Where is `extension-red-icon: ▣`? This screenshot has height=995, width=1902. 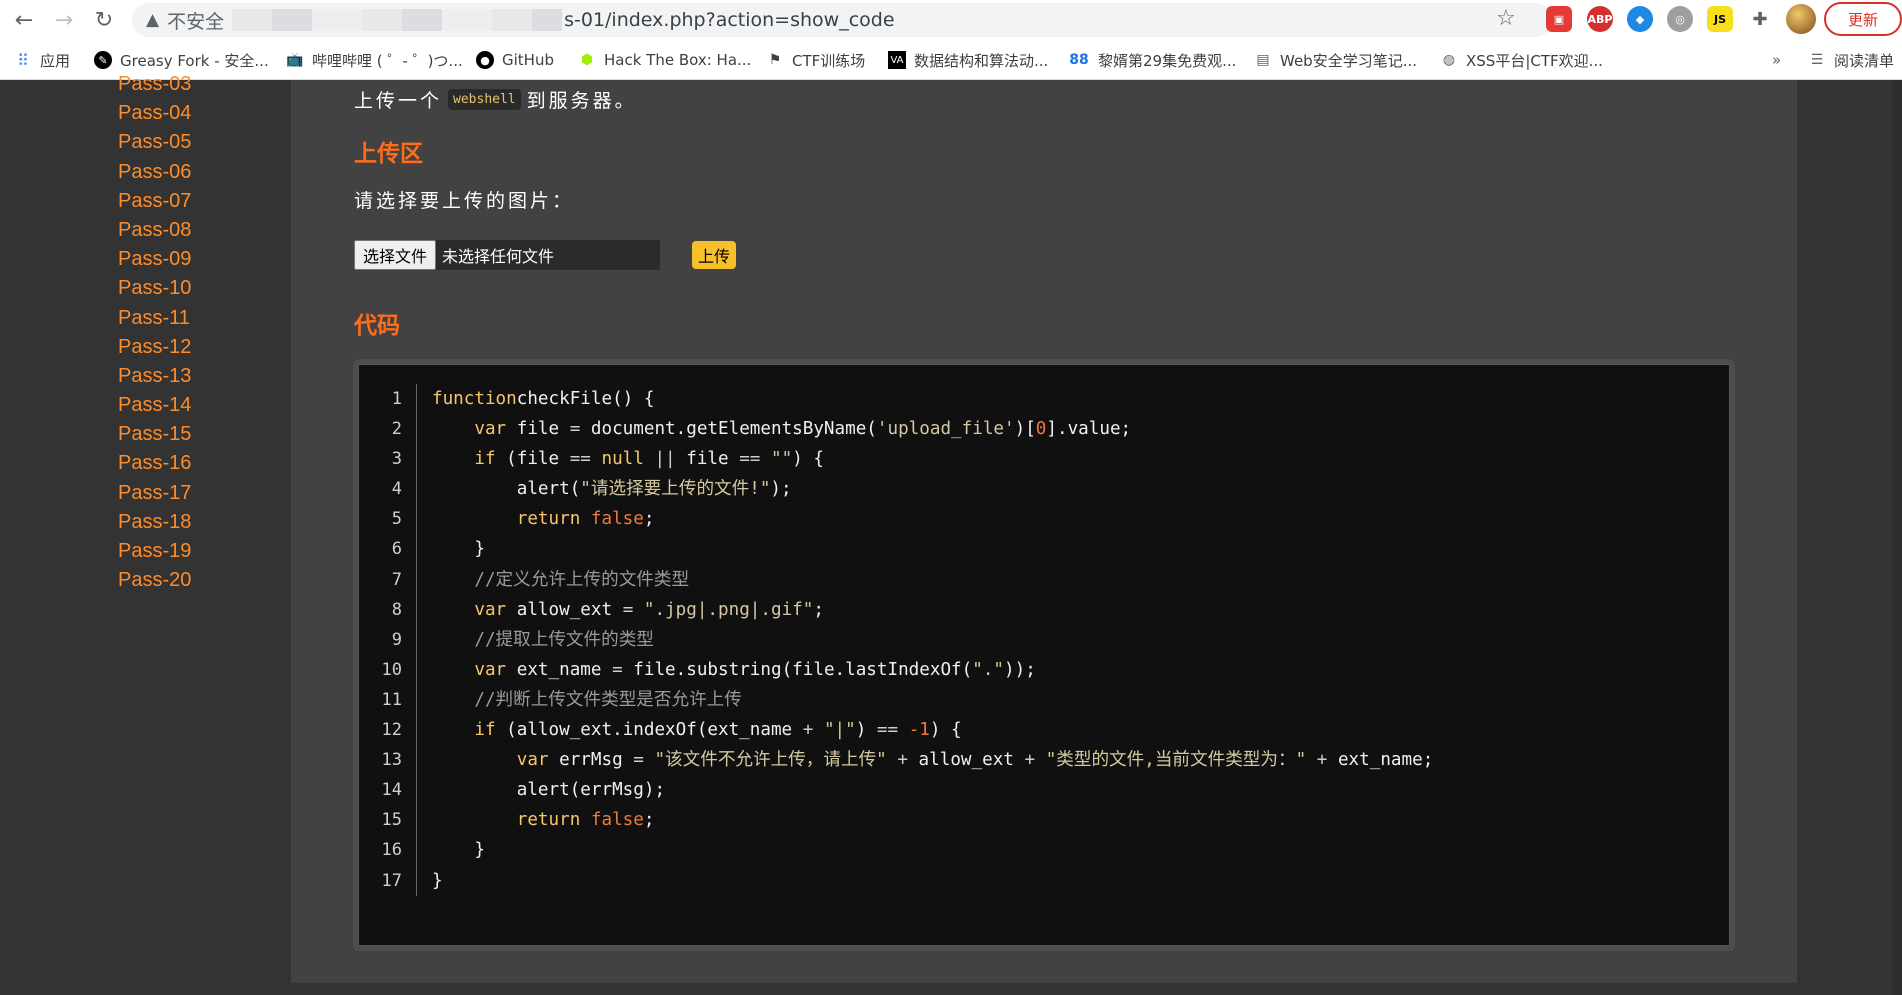
extension-red-icon: ▣ is located at coordinates (1559, 19).